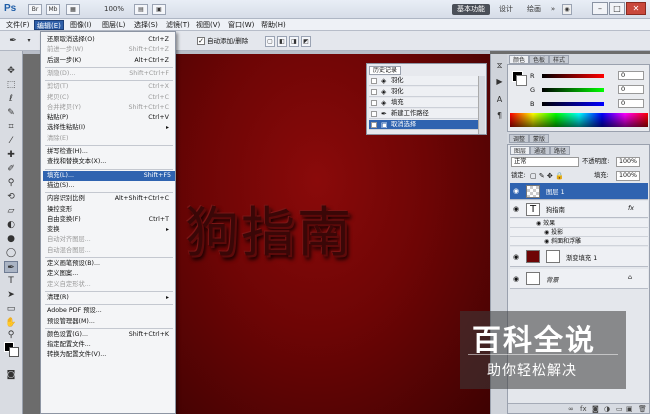  I want to click on effect-row: ◉ 斜面和浮雕, so click(579, 241).